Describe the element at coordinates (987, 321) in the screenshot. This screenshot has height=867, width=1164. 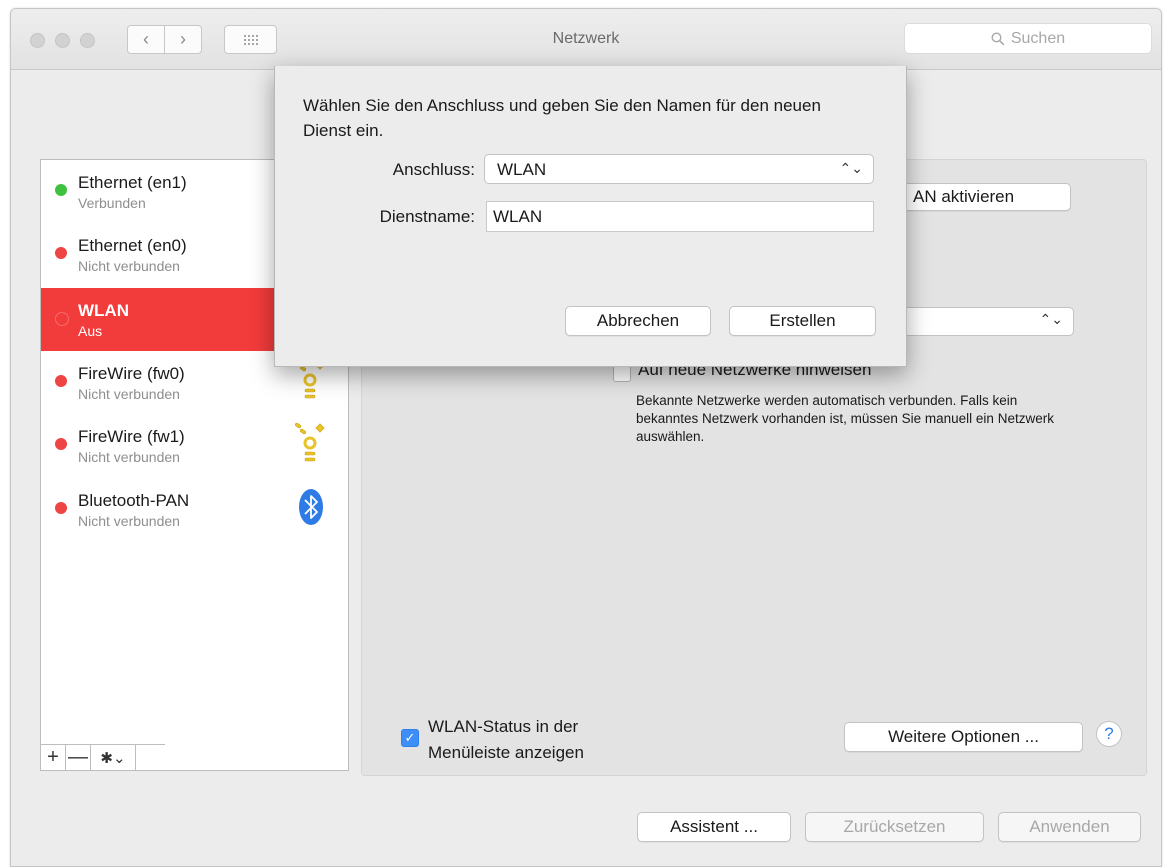
I see `network-name-popup: ⌃⌄` at that location.